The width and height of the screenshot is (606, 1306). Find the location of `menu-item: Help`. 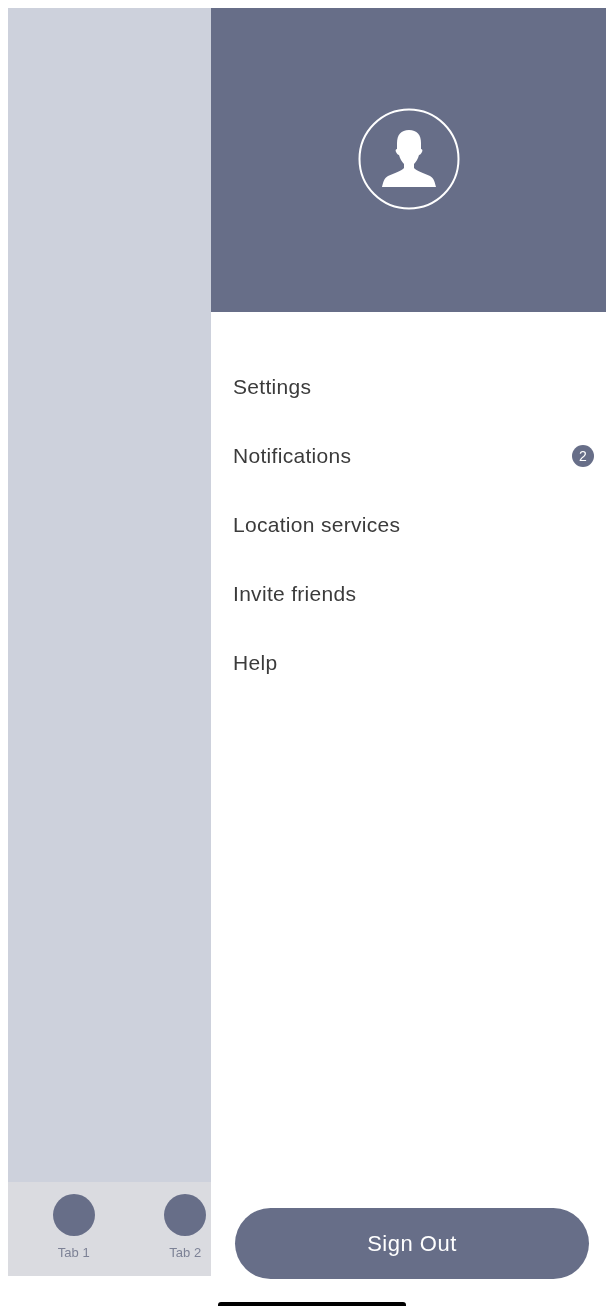

menu-item: Help is located at coordinates (255, 662).